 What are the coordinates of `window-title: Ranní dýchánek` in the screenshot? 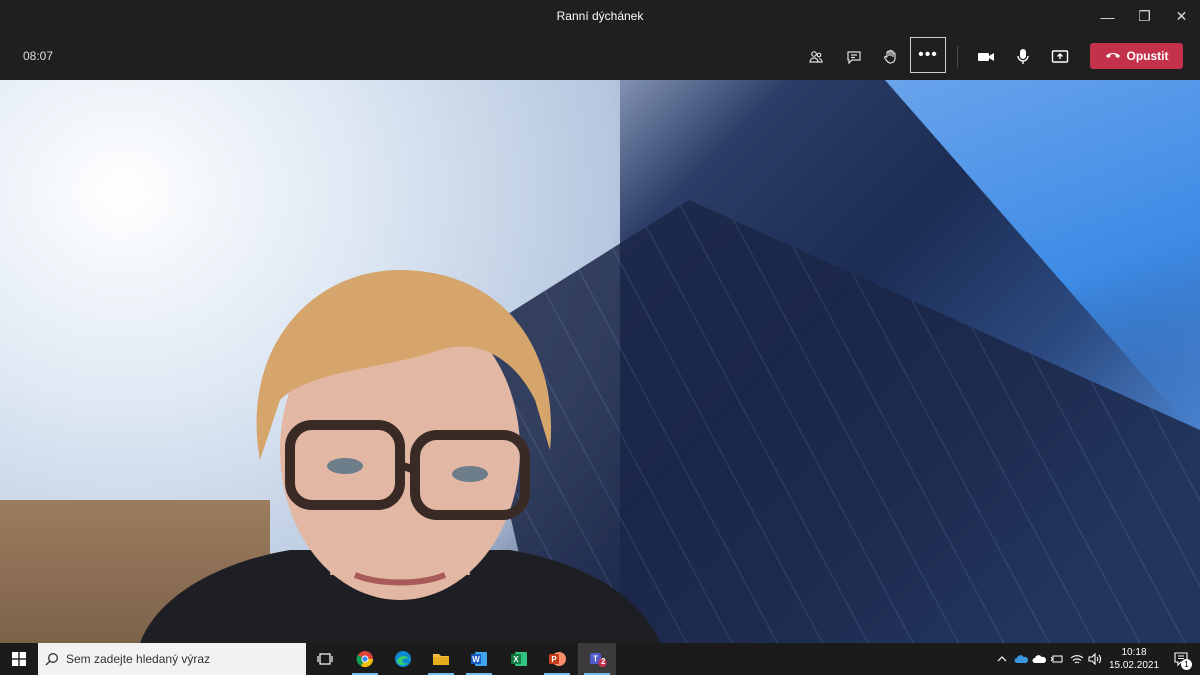 It's located at (600, 16).